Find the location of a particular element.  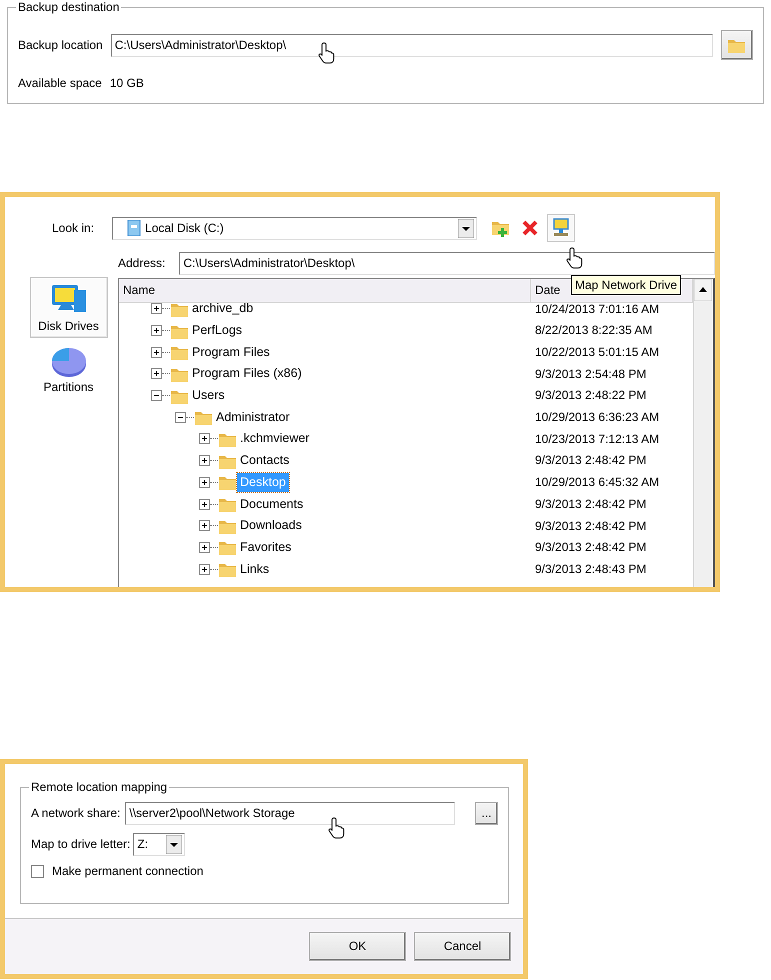

folder-name: archive_db is located at coordinates (222, 308).